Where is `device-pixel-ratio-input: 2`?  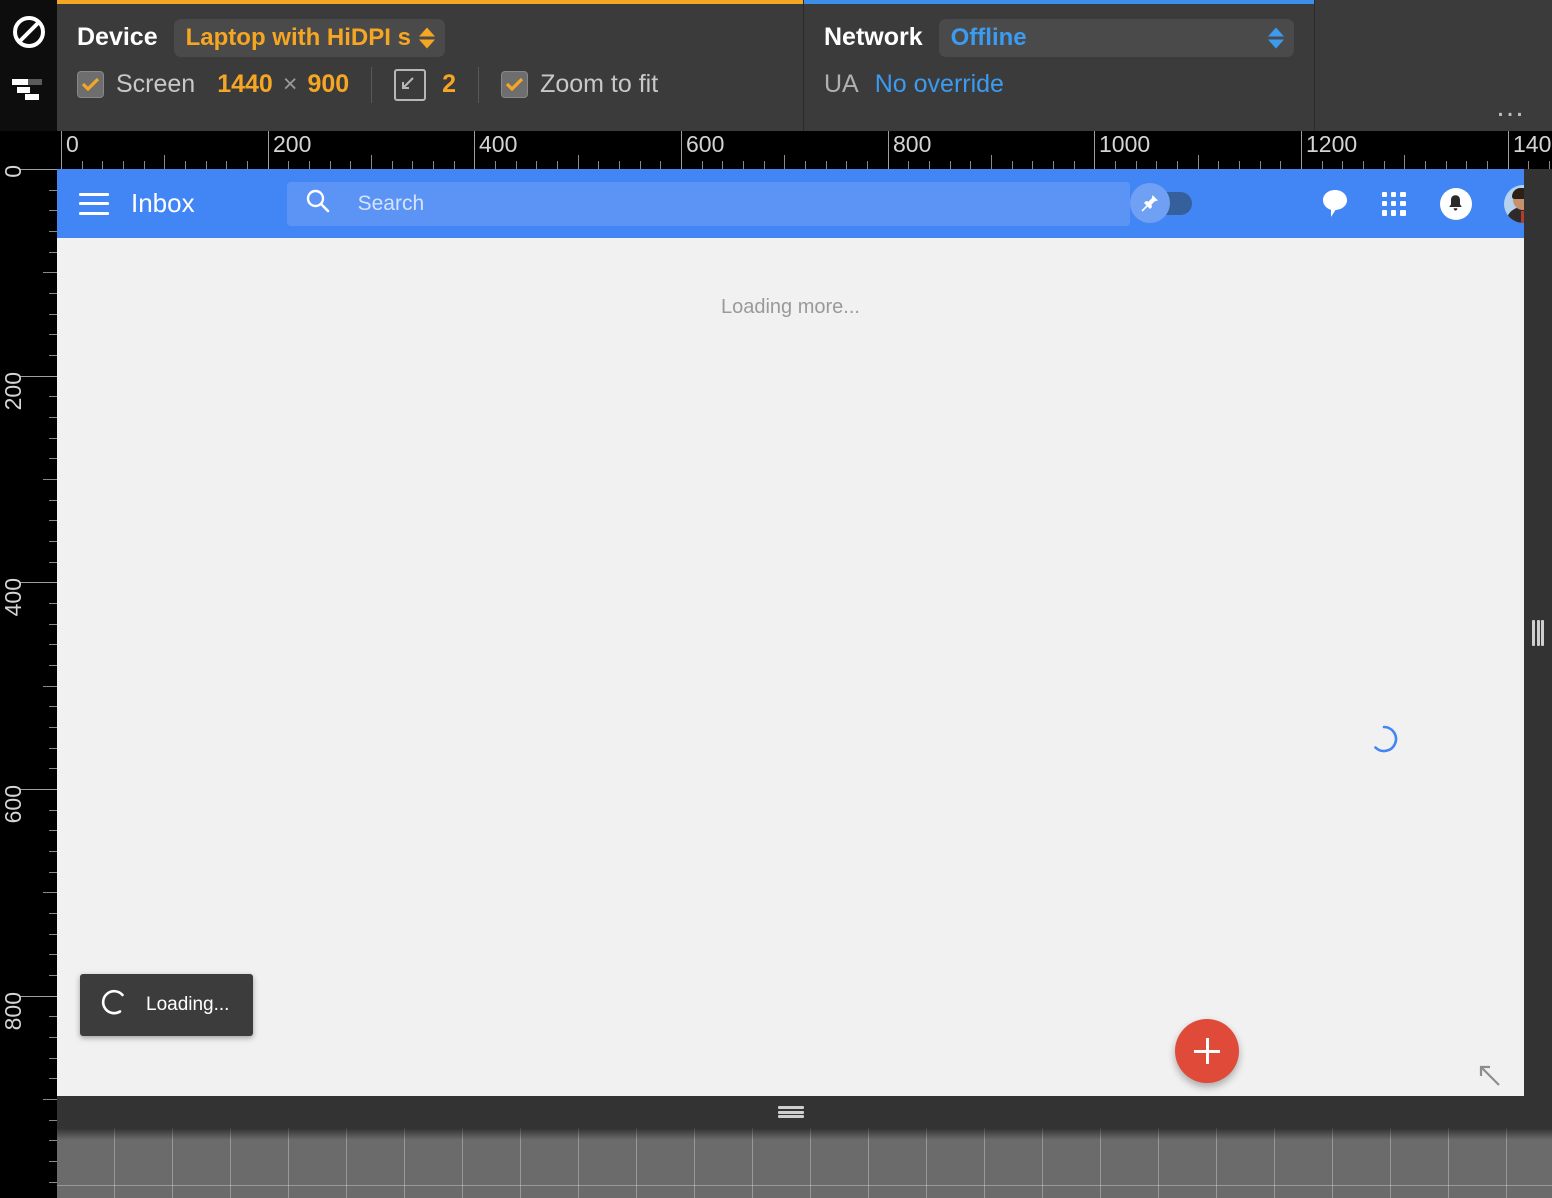 device-pixel-ratio-input: 2 is located at coordinates (449, 84).